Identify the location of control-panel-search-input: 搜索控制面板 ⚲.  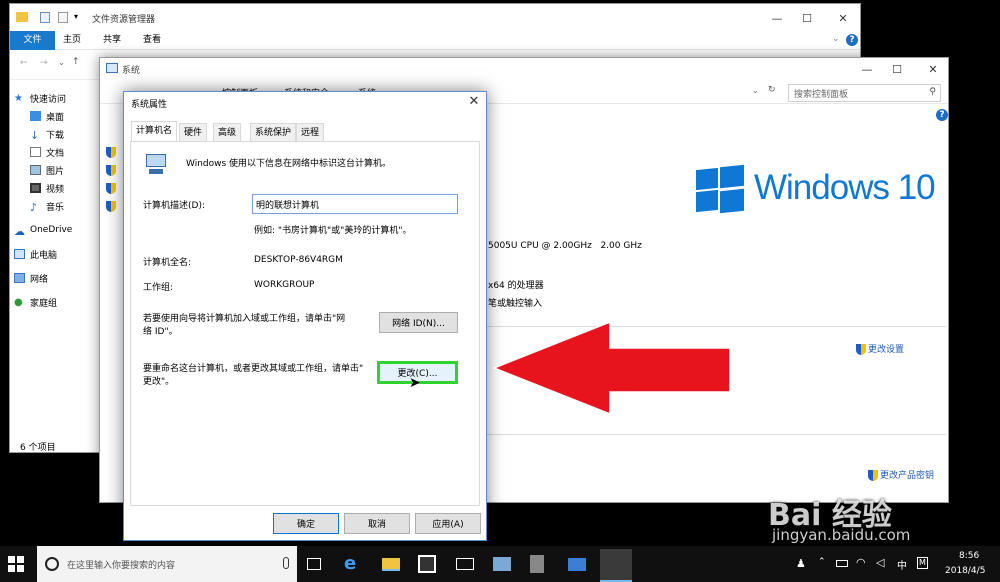
(864, 93).